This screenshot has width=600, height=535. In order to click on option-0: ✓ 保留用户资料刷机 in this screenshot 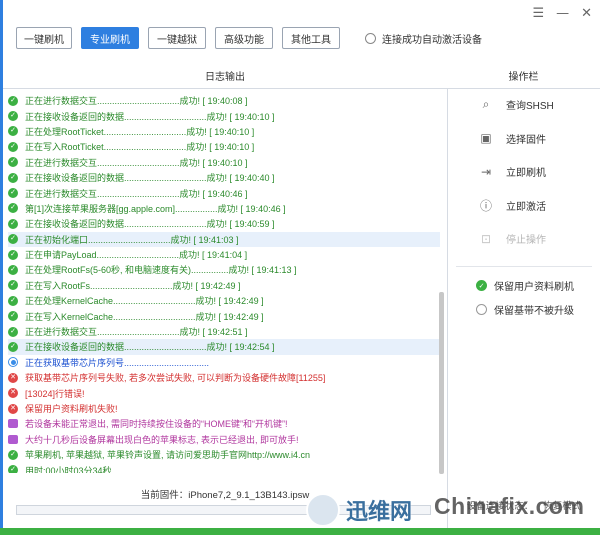, I will do `click(524, 286)`.